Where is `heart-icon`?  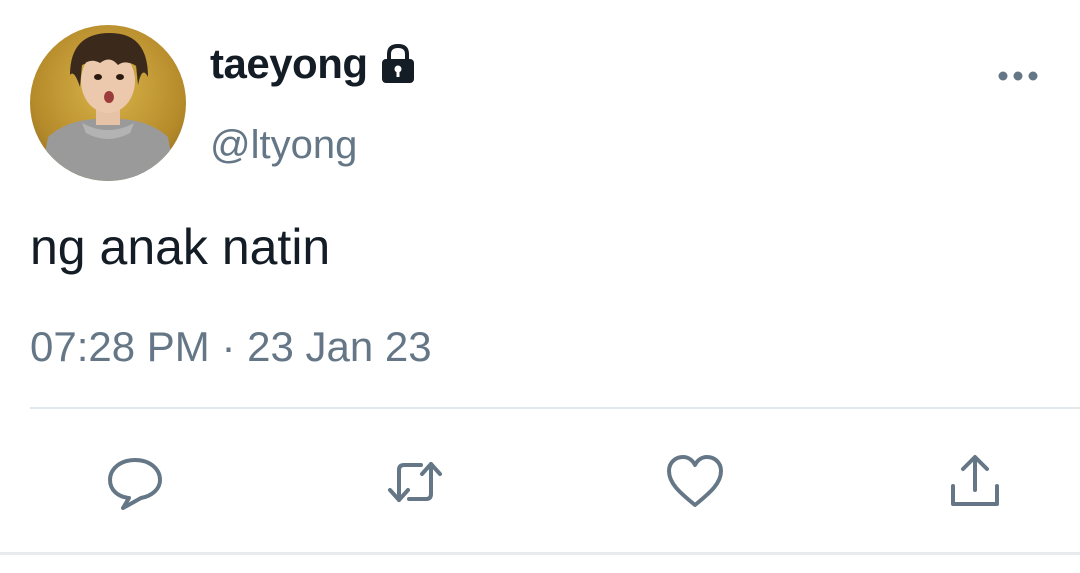 heart-icon is located at coordinates (695, 481).